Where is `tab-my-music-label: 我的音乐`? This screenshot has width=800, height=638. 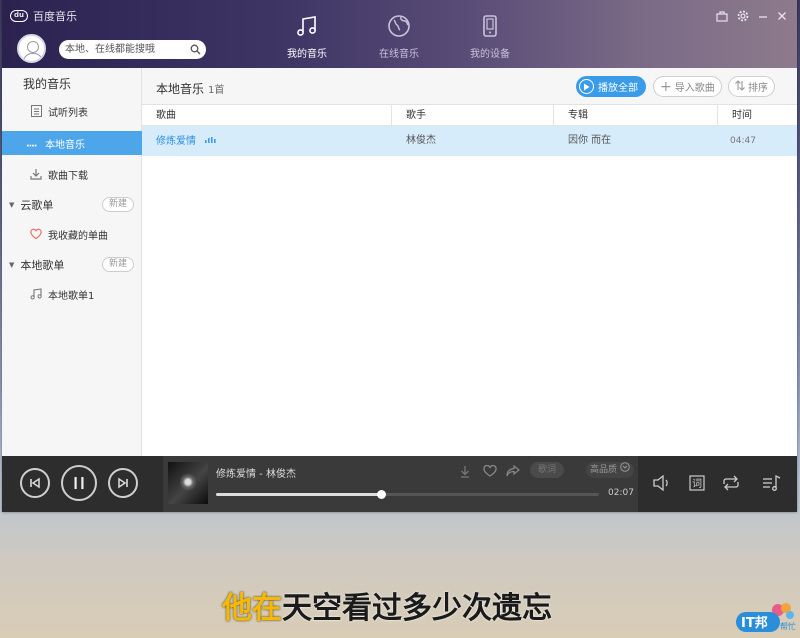 tab-my-music-label: 我的音乐 is located at coordinates (307, 54).